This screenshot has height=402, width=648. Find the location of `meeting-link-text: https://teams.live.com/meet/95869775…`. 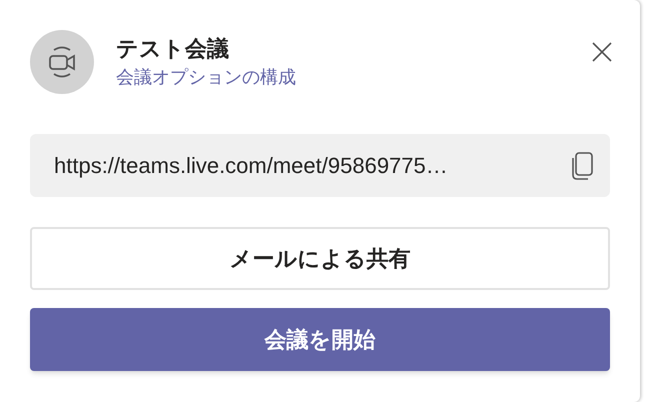

meeting-link-text: https://teams.live.com/meet/95869775… is located at coordinates (251, 166).